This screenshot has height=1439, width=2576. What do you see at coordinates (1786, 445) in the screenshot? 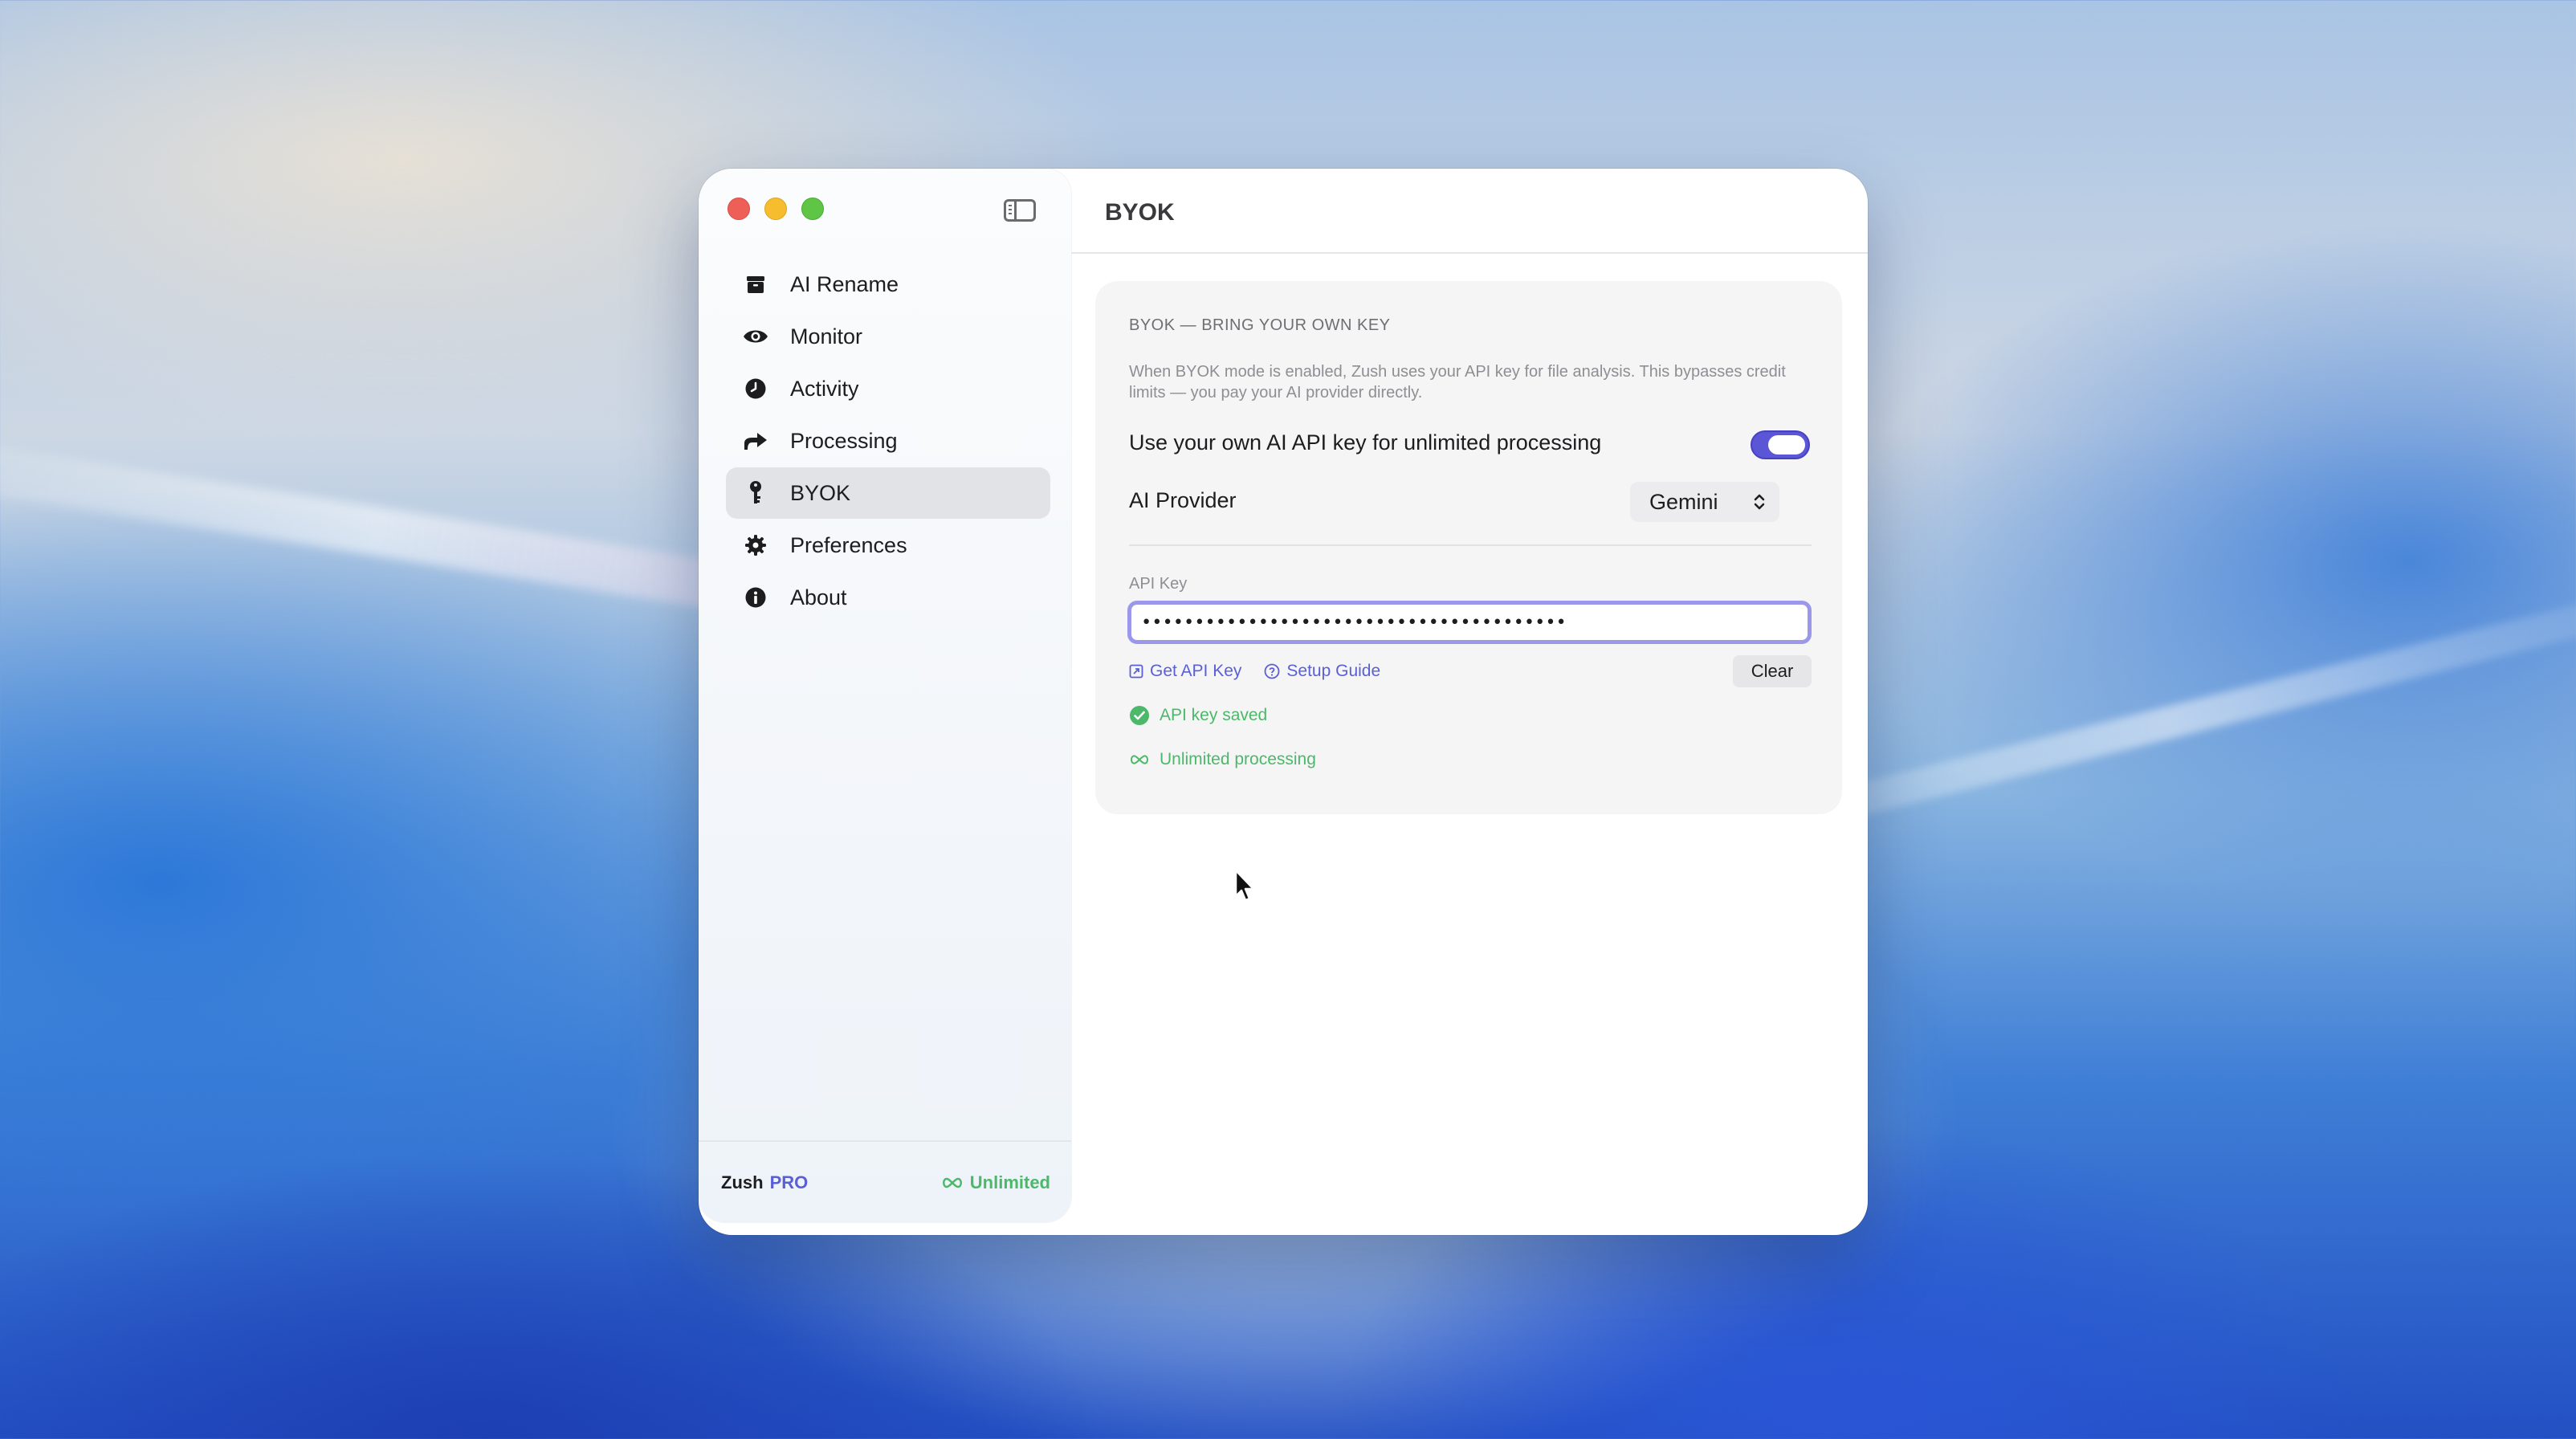
I see `toggle-knob` at bounding box center [1786, 445].